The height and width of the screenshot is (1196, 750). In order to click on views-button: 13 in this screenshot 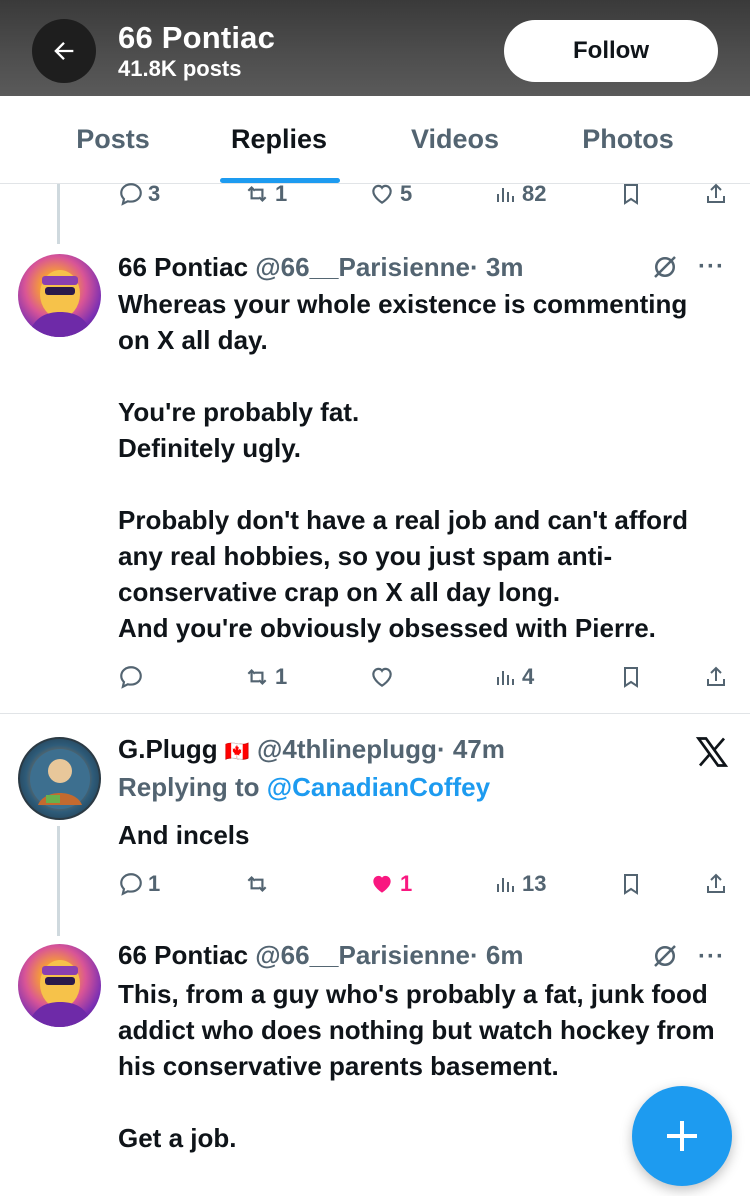, I will do `click(520, 884)`.